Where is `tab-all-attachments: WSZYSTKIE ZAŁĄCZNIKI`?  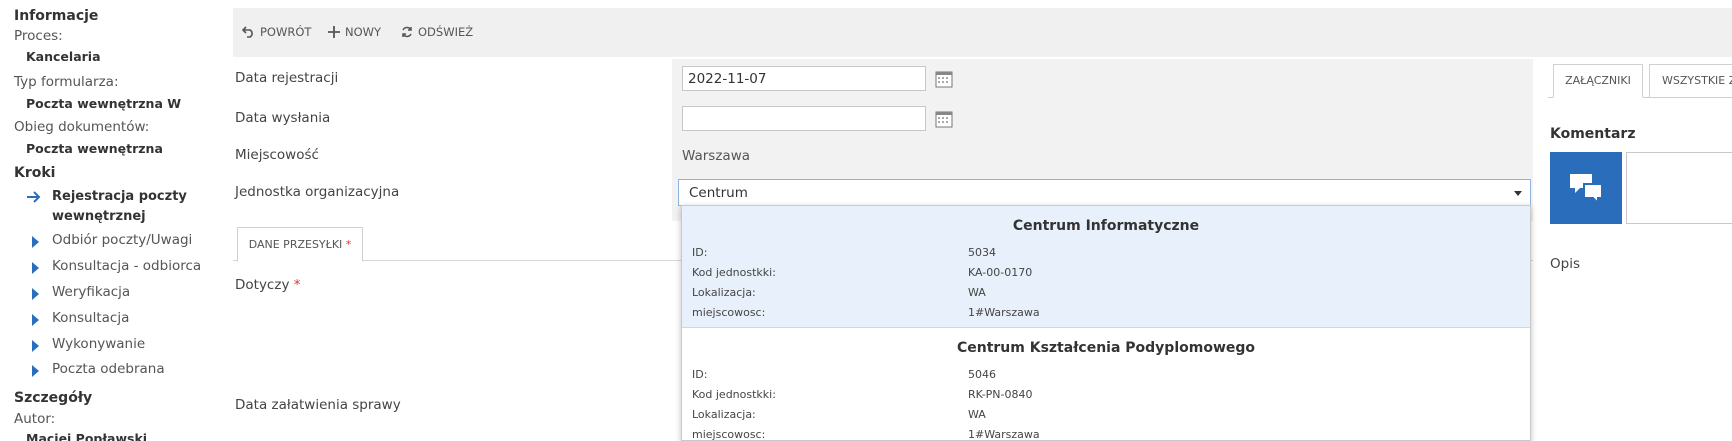
tab-all-attachments: WSZYSTKIE ZAŁĄCZNIKI is located at coordinates (1690, 81).